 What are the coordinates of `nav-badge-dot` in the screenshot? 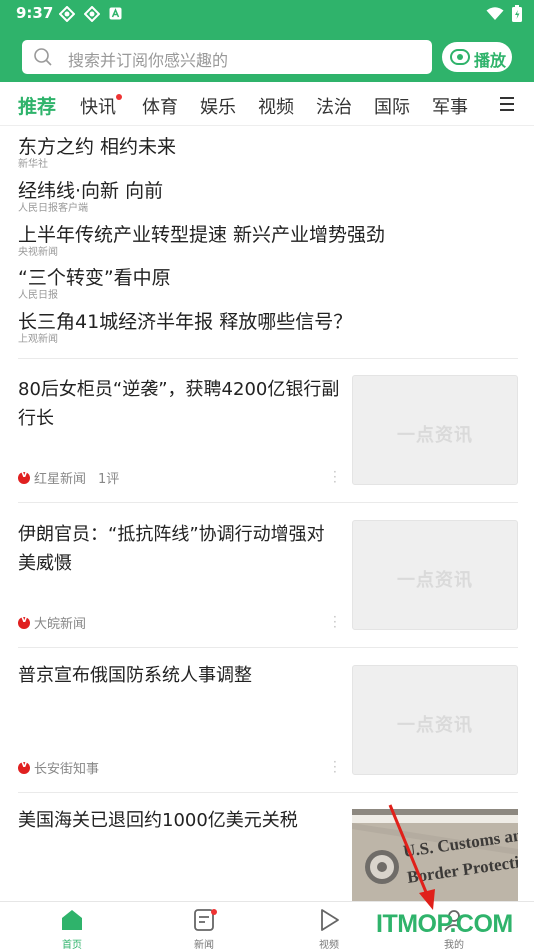 It's located at (214, 912).